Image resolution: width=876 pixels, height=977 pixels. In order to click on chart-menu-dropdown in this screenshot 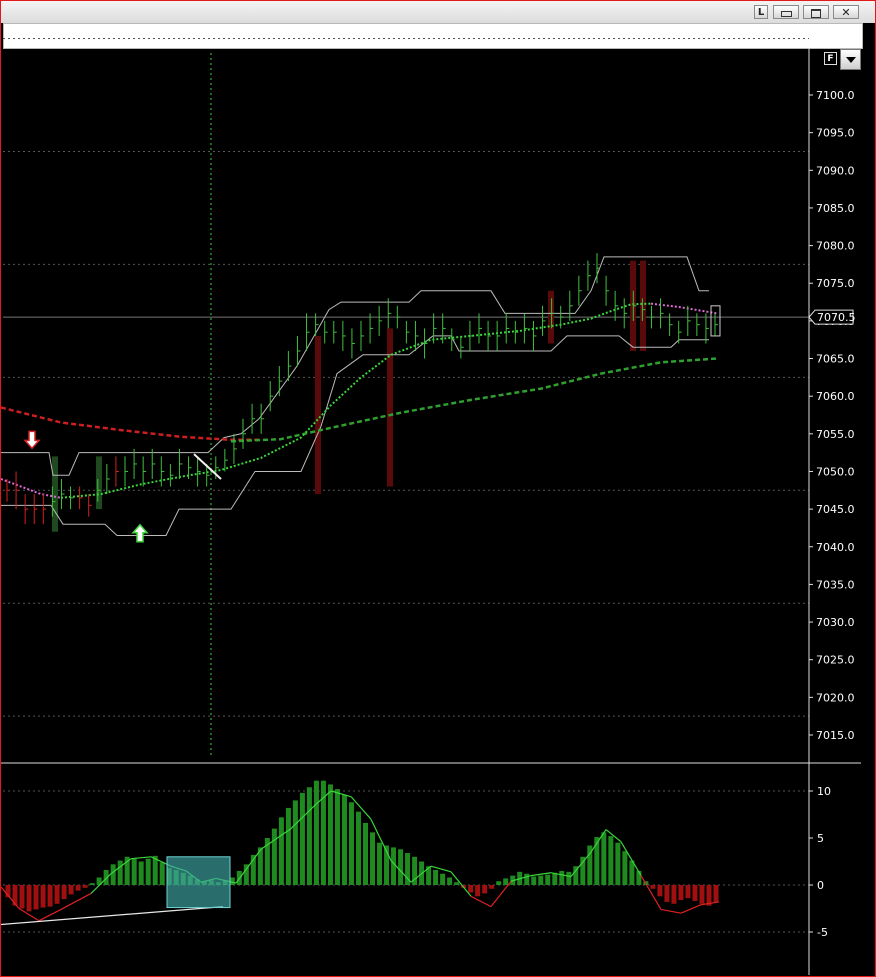, I will do `click(850, 59)`.